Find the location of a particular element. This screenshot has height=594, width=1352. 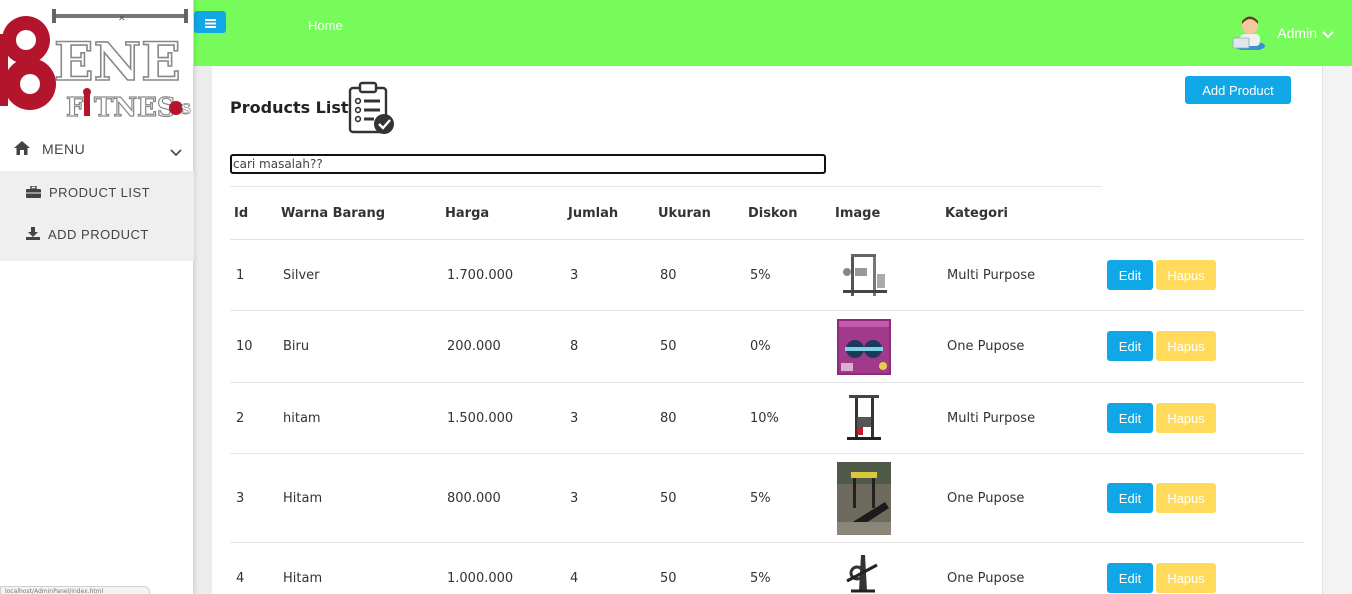

sidebar-item-product-list: PRODUCT LIST is located at coordinates (97, 192).